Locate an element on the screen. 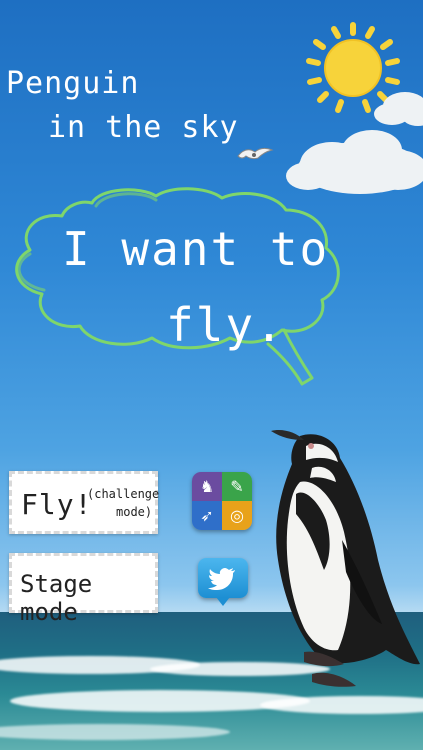  stage-mode-button: Stage mode is located at coordinates (83, 589).